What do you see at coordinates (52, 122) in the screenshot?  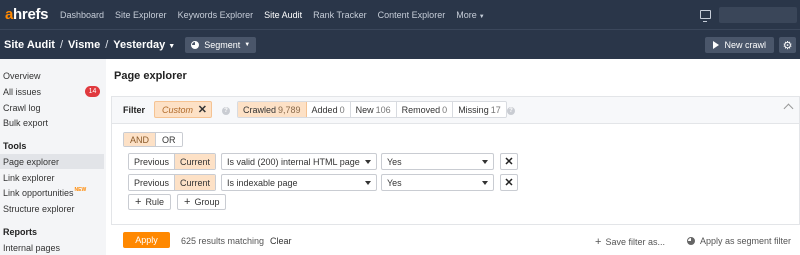 I see `sidebar-item-bulk-export: Bulk export` at bounding box center [52, 122].